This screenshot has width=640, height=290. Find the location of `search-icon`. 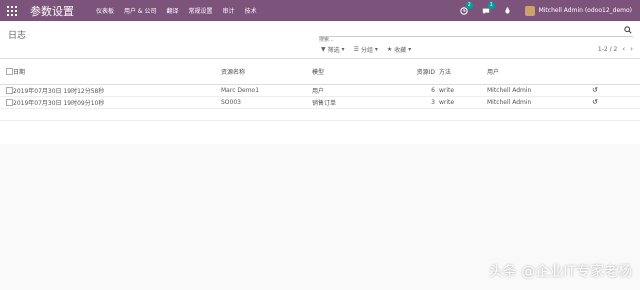

search-icon is located at coordinates (628, 30).